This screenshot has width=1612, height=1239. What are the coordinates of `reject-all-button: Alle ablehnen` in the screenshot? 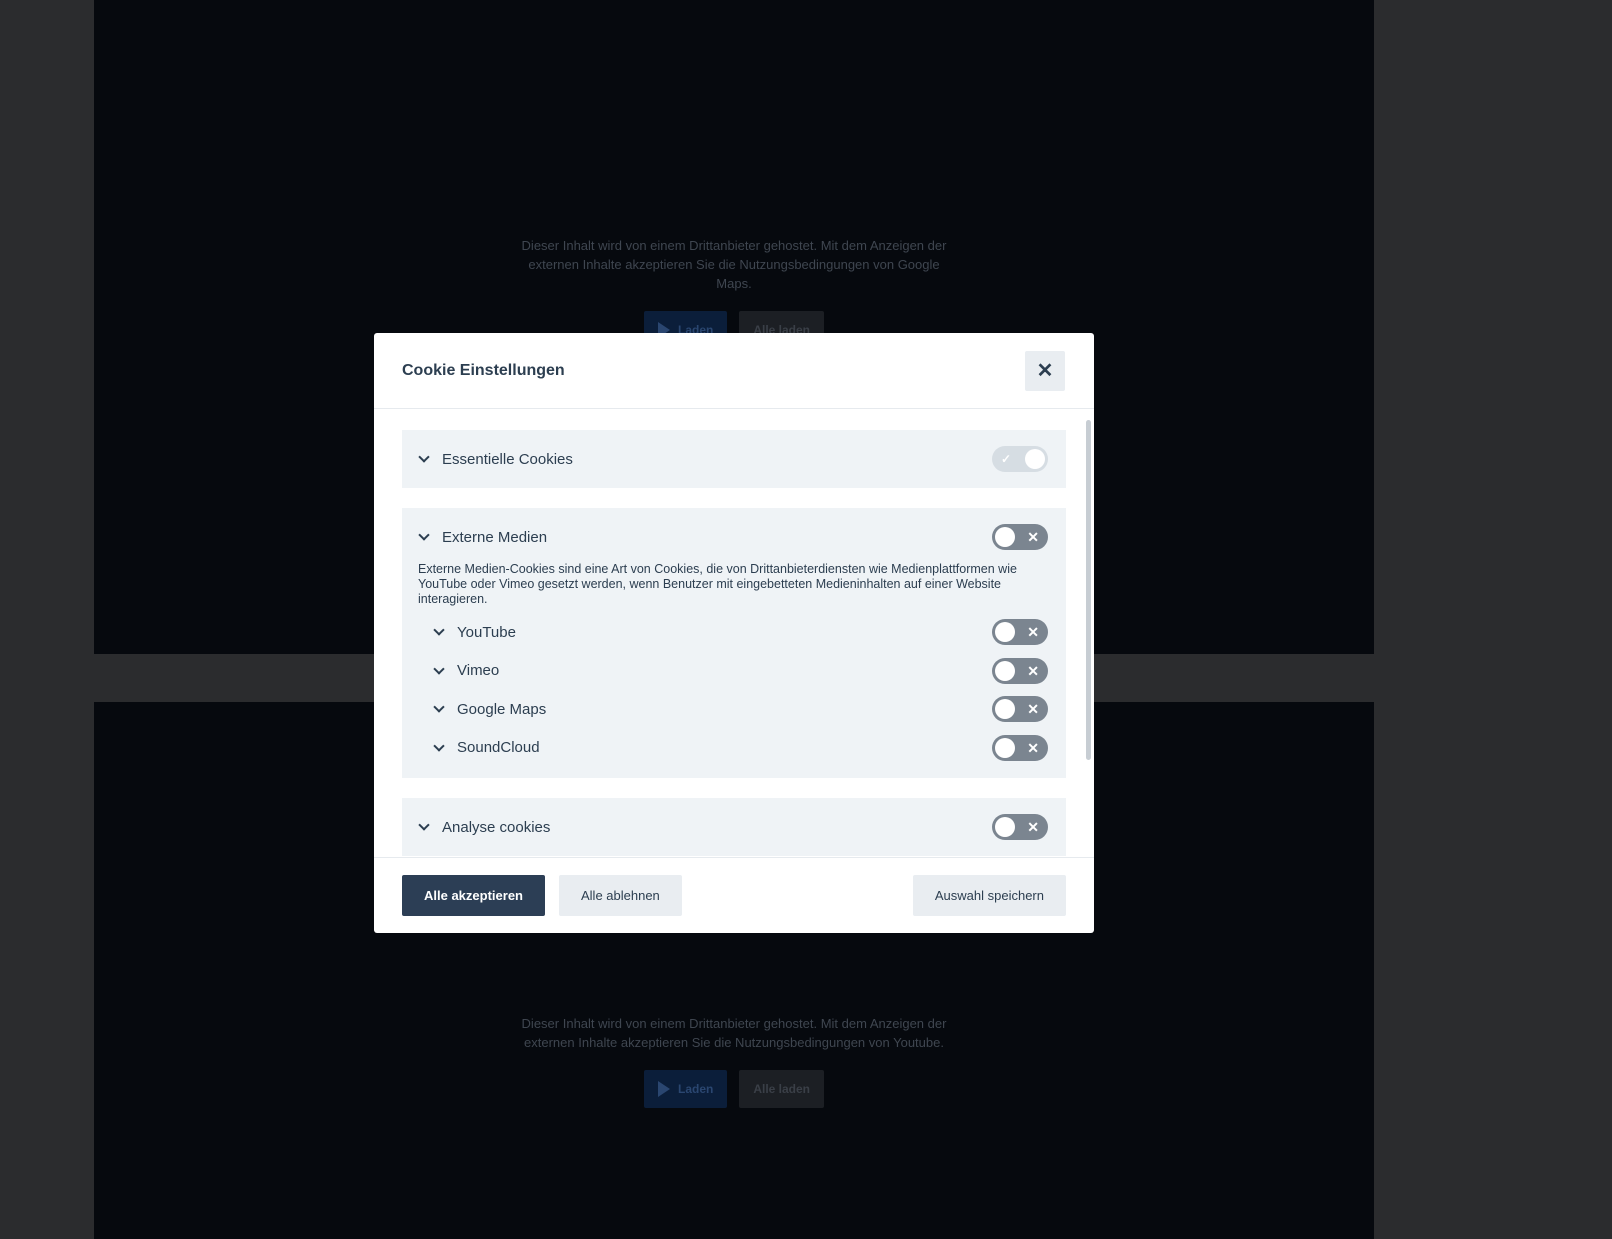 It's located at (620, 895).